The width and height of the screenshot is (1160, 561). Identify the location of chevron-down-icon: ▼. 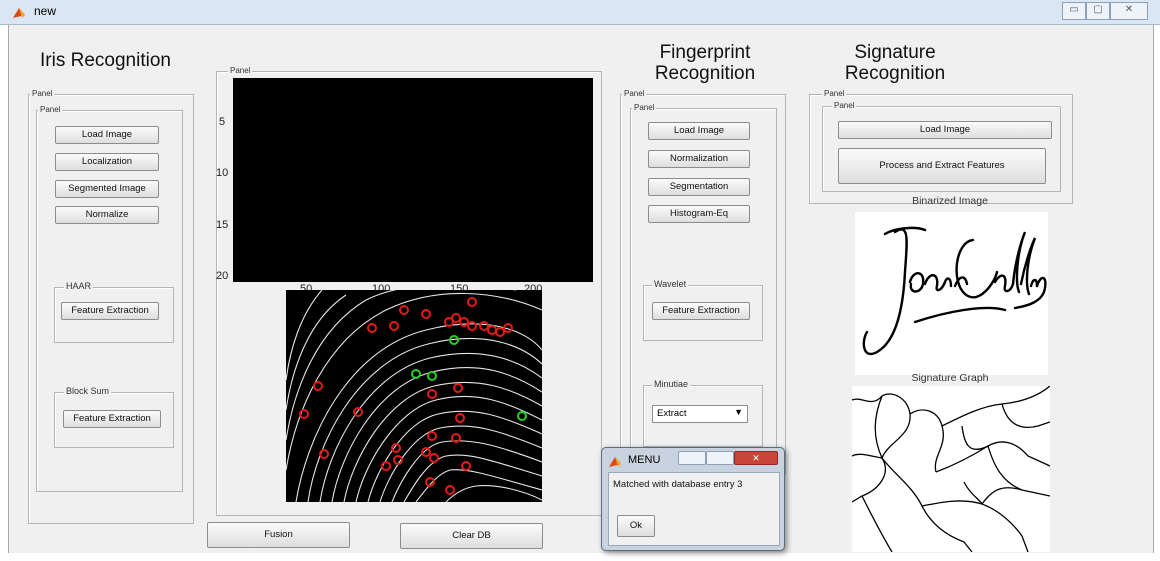
(738, 412).